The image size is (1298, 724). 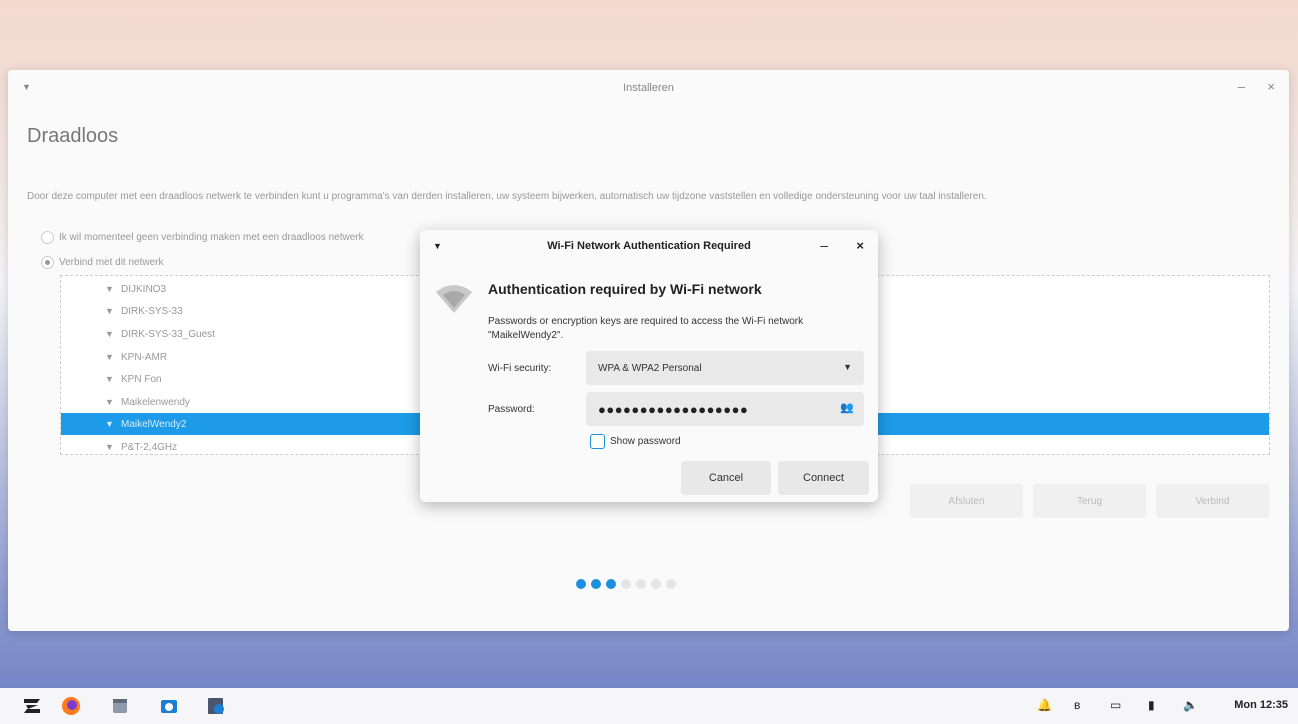 What do you see at coordinates (1261, 705) in the screenshot?
I see `clock: Mon 12:35` at bounding box center [1261, 705].